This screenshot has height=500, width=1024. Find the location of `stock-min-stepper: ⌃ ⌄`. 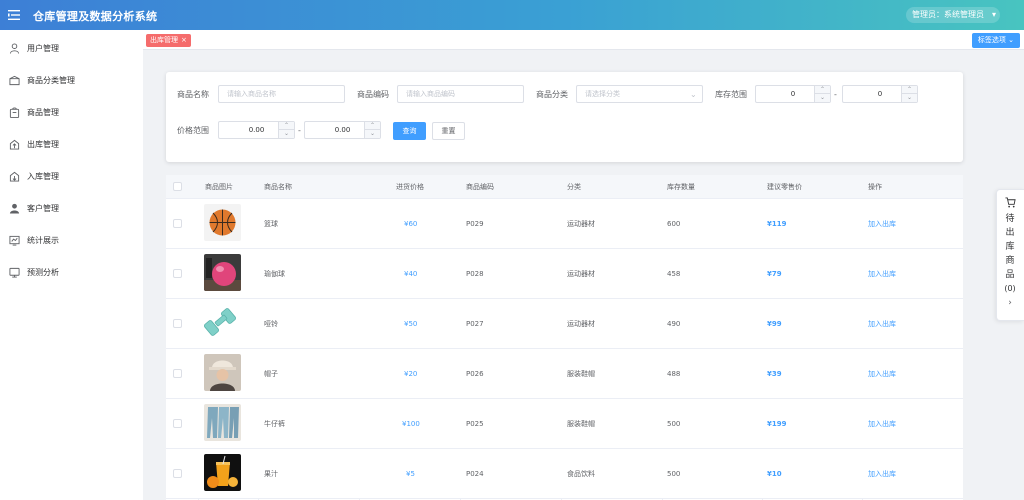

stock-min-stepper: ⌃ ⌄ is located at coordinates (822, 94).